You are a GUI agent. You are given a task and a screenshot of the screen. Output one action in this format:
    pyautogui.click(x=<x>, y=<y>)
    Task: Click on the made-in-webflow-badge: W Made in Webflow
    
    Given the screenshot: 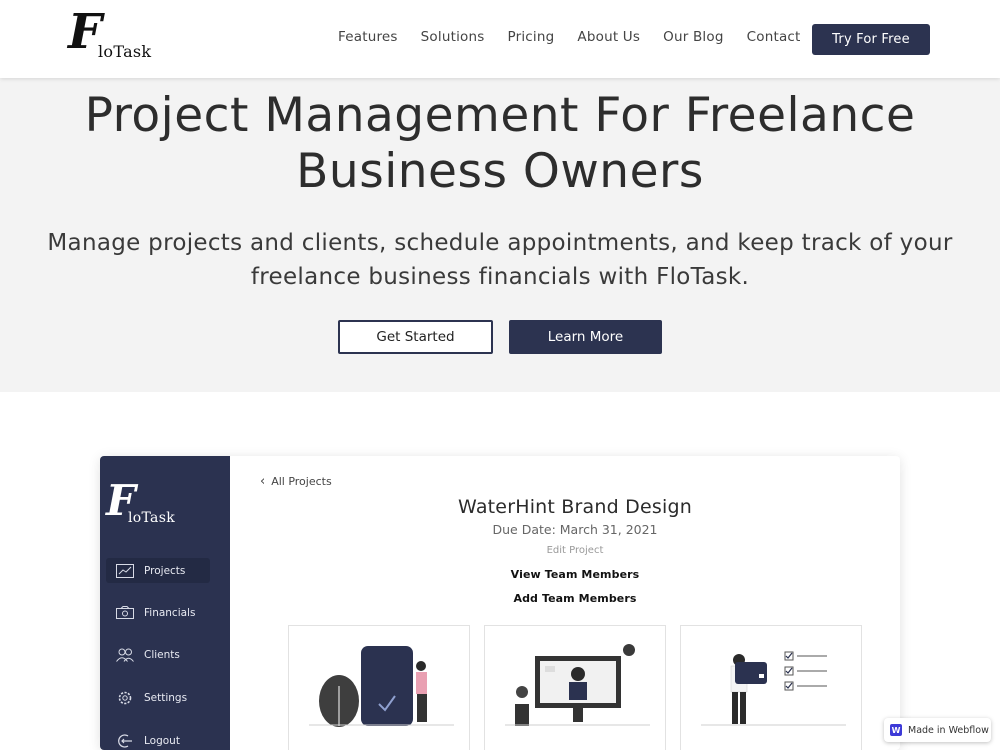 What is the action you would take?
    pyautogui.click(x=937, y=730)
    